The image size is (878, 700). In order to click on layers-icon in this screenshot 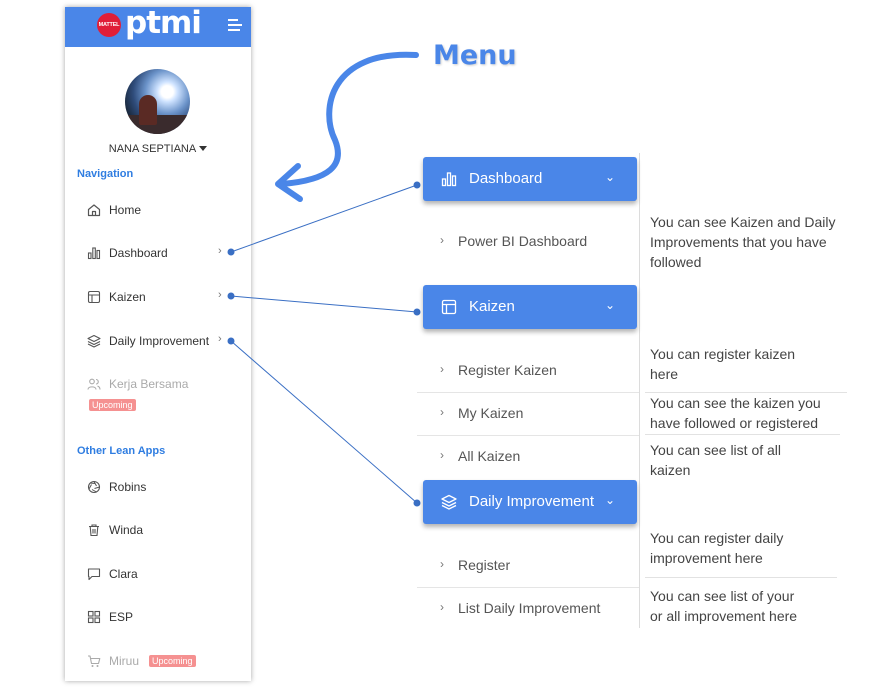, I will do `click(449, 502)`.